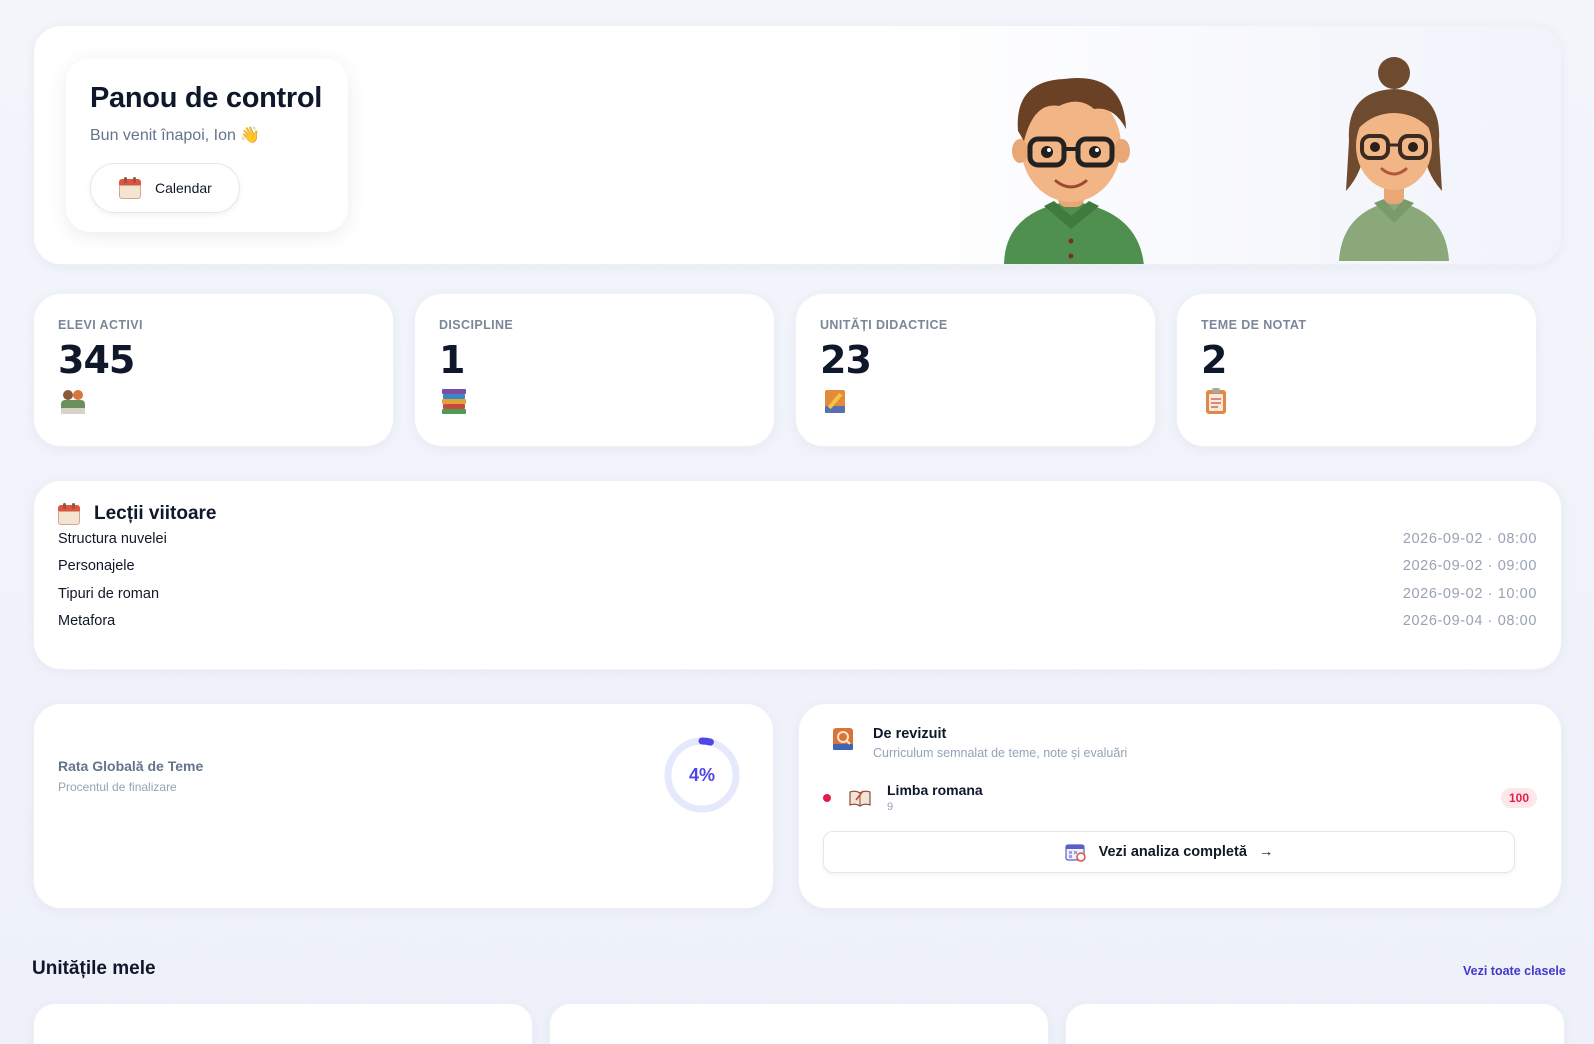 Image resolution: width=1594 pixels, height=1044 pixels. What do you see at coordinates (594, 370) in the screenshot?
I see `stat-card-disciplines: DISCIPLINE 1` at bounding box center [594, 370].